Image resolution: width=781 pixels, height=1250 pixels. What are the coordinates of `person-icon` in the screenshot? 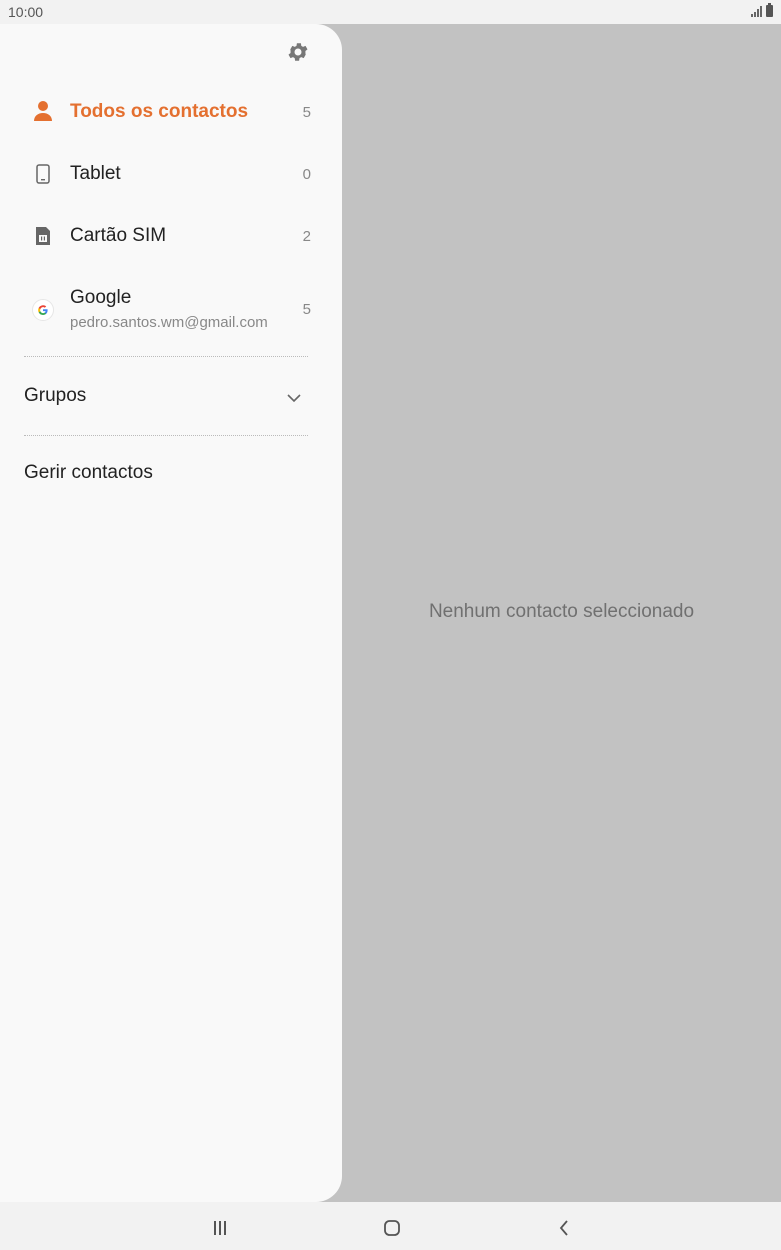 It's located at (43, 111).